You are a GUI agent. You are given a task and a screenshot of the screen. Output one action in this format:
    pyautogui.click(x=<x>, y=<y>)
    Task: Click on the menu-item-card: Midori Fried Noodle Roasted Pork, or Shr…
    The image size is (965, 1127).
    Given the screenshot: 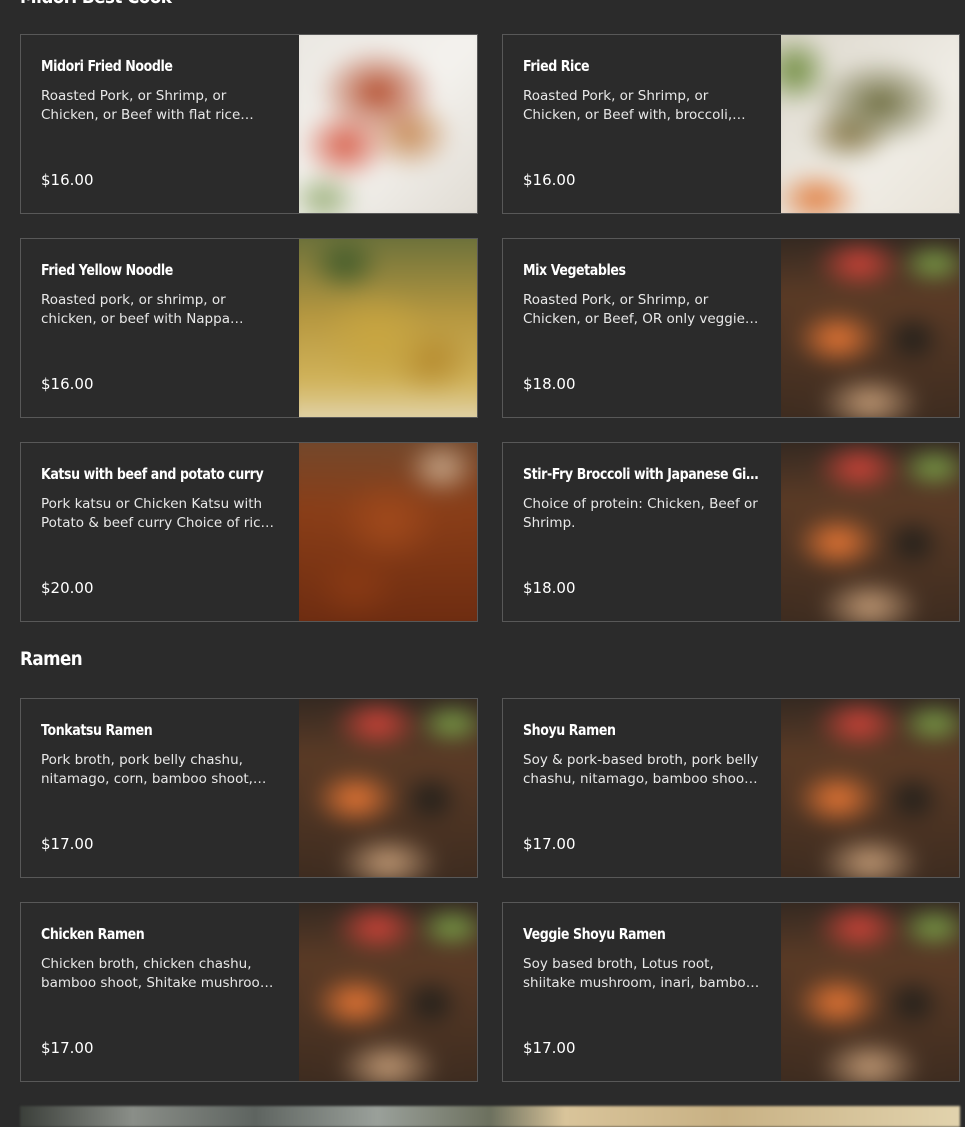 What is the action you would take?
    pyautogui.click(x=249, y=124)
    